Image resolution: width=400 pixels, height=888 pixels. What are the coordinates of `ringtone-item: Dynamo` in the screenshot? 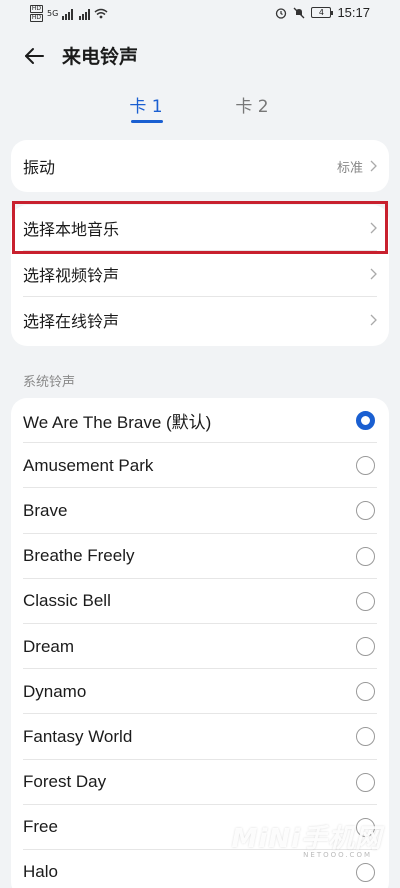 It's located at (200, 692).